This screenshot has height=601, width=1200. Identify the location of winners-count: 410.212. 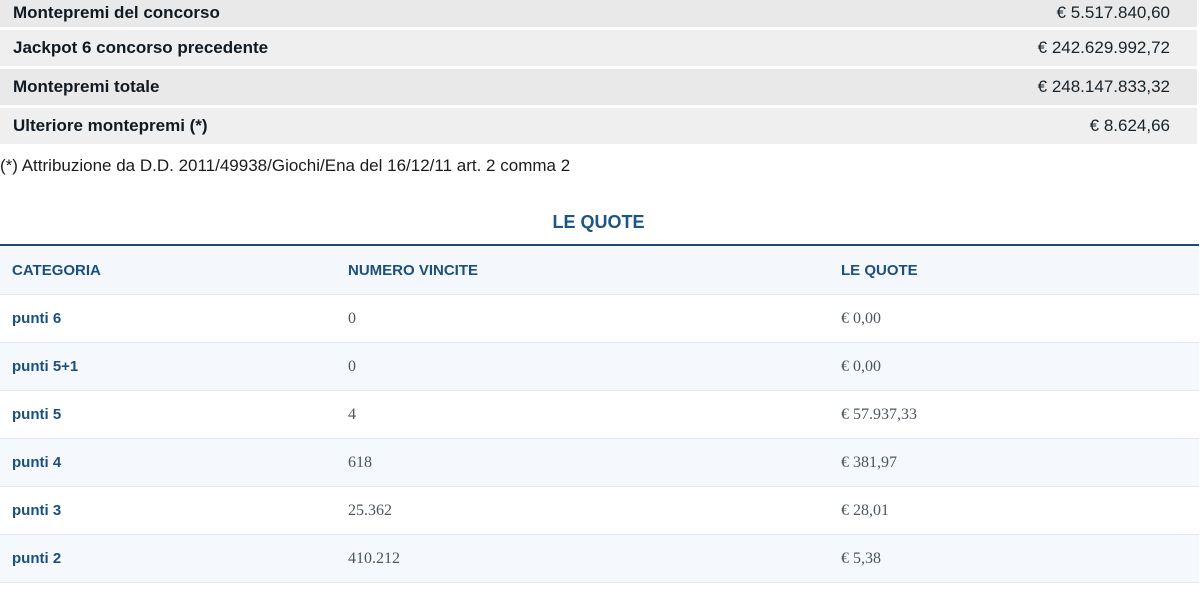
(374, 558).